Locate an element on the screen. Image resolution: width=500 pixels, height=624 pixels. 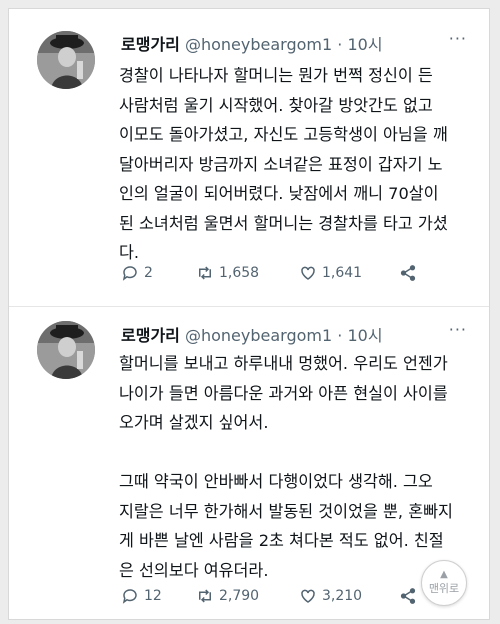
tweet-actions: 2 1,658 1,641 is located at coordinates (281, 276).